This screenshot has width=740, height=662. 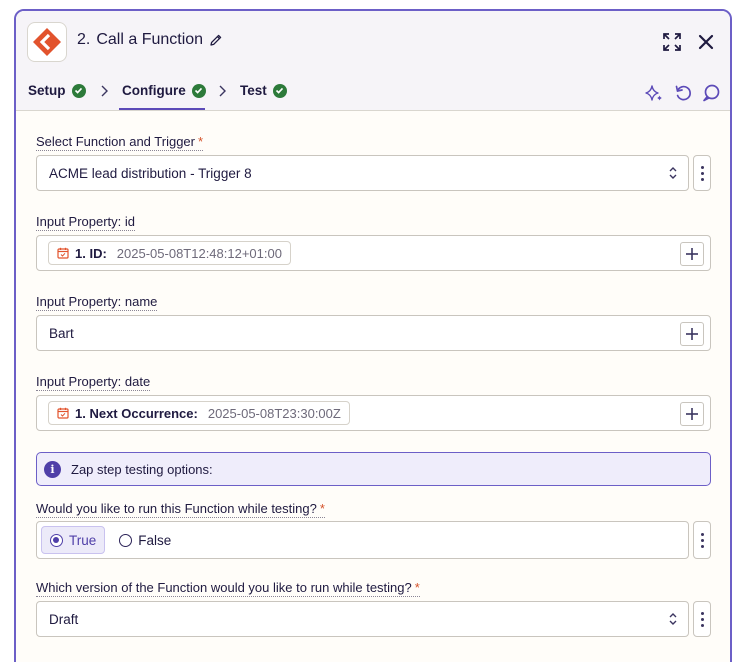 What do you see at coordinates (373, 253) in the screenshot?
I see `prop-id-field: 1. ID: 2025-05-08T12:48:12+01:00` at bounding box center [373, 253].